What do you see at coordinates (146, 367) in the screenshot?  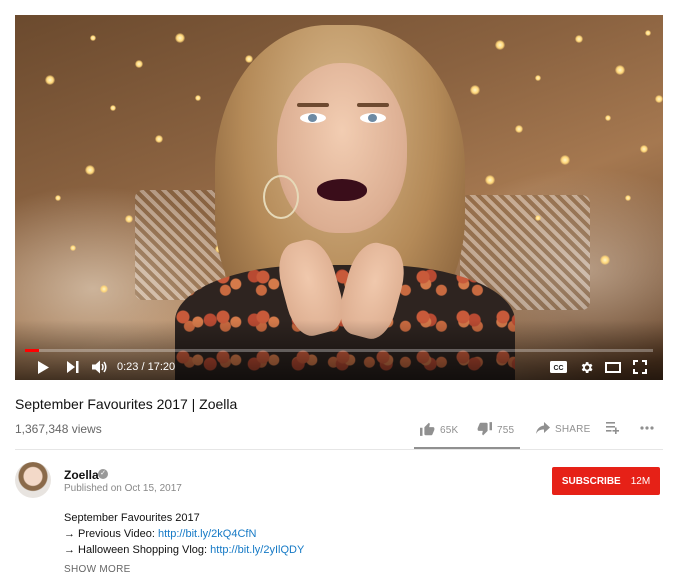 I see `time-display: 0:23 / 17:20` at bounding box center [146, 367].